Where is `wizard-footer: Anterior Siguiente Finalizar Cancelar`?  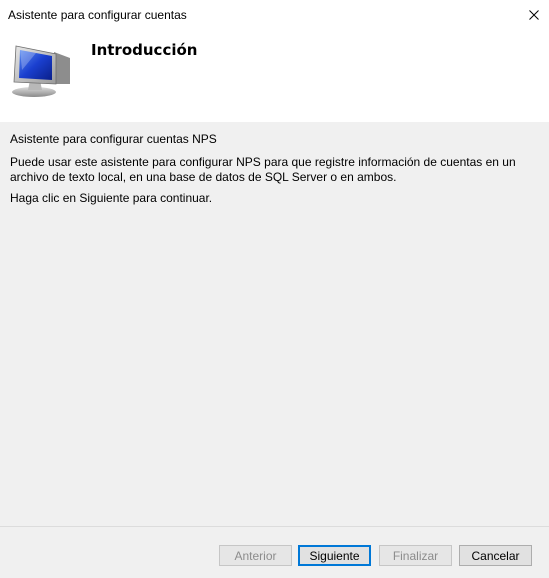
wizard-footer: Anterior Siguiente Finalizar Cancelar is located at coordinates (274, 552).